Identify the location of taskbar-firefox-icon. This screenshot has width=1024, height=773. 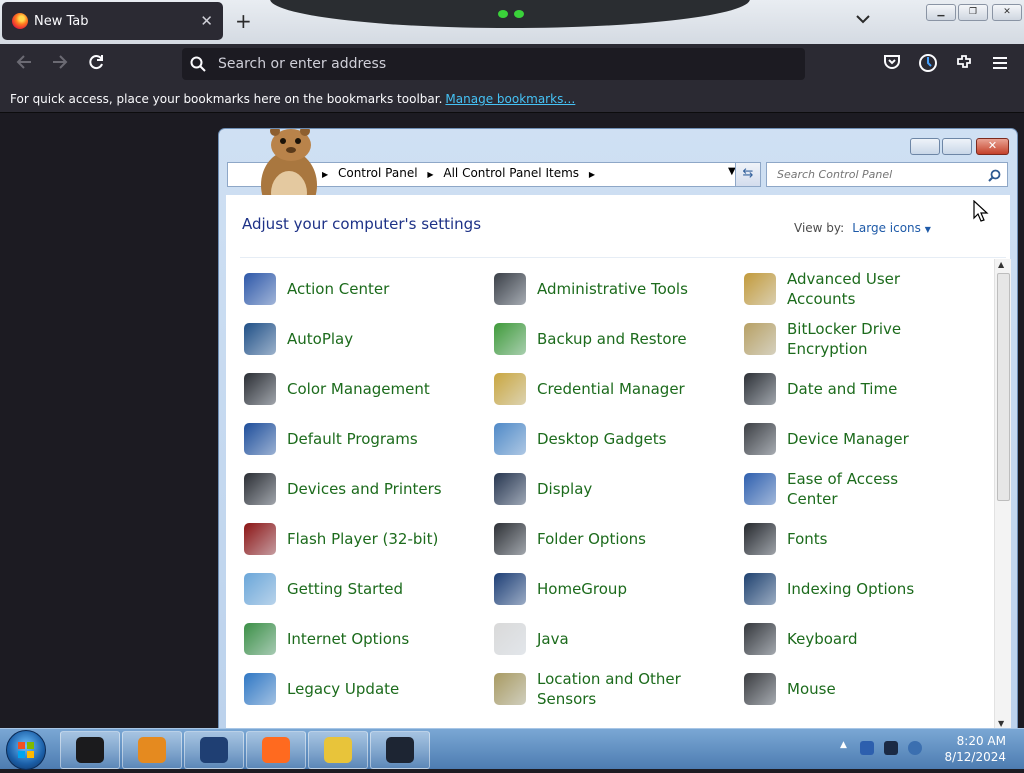
(276, 750).